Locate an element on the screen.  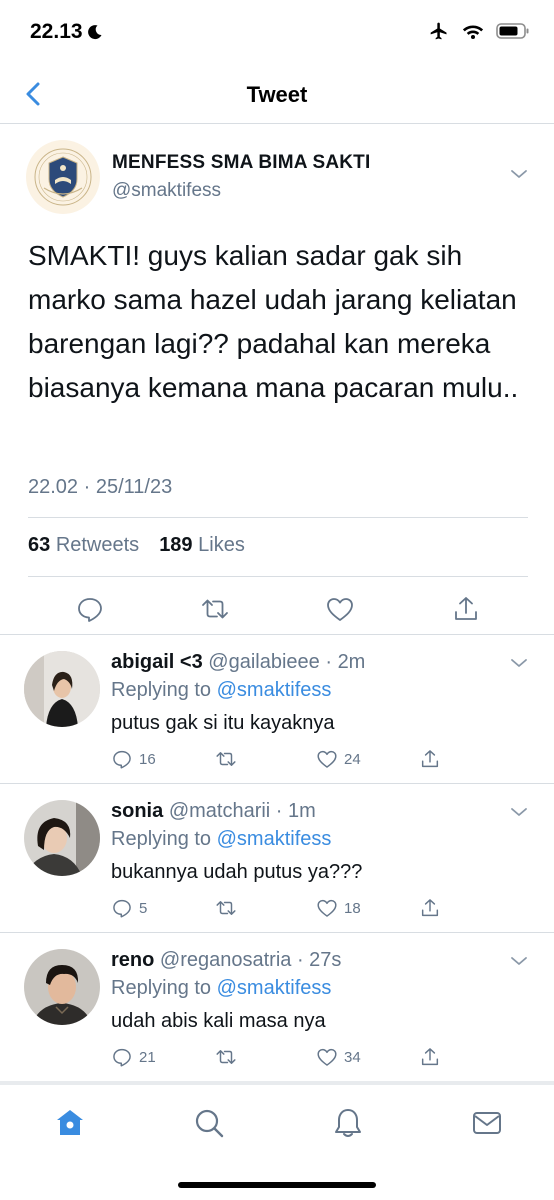
page-title: Tweet is located at coordinates (277, 94).